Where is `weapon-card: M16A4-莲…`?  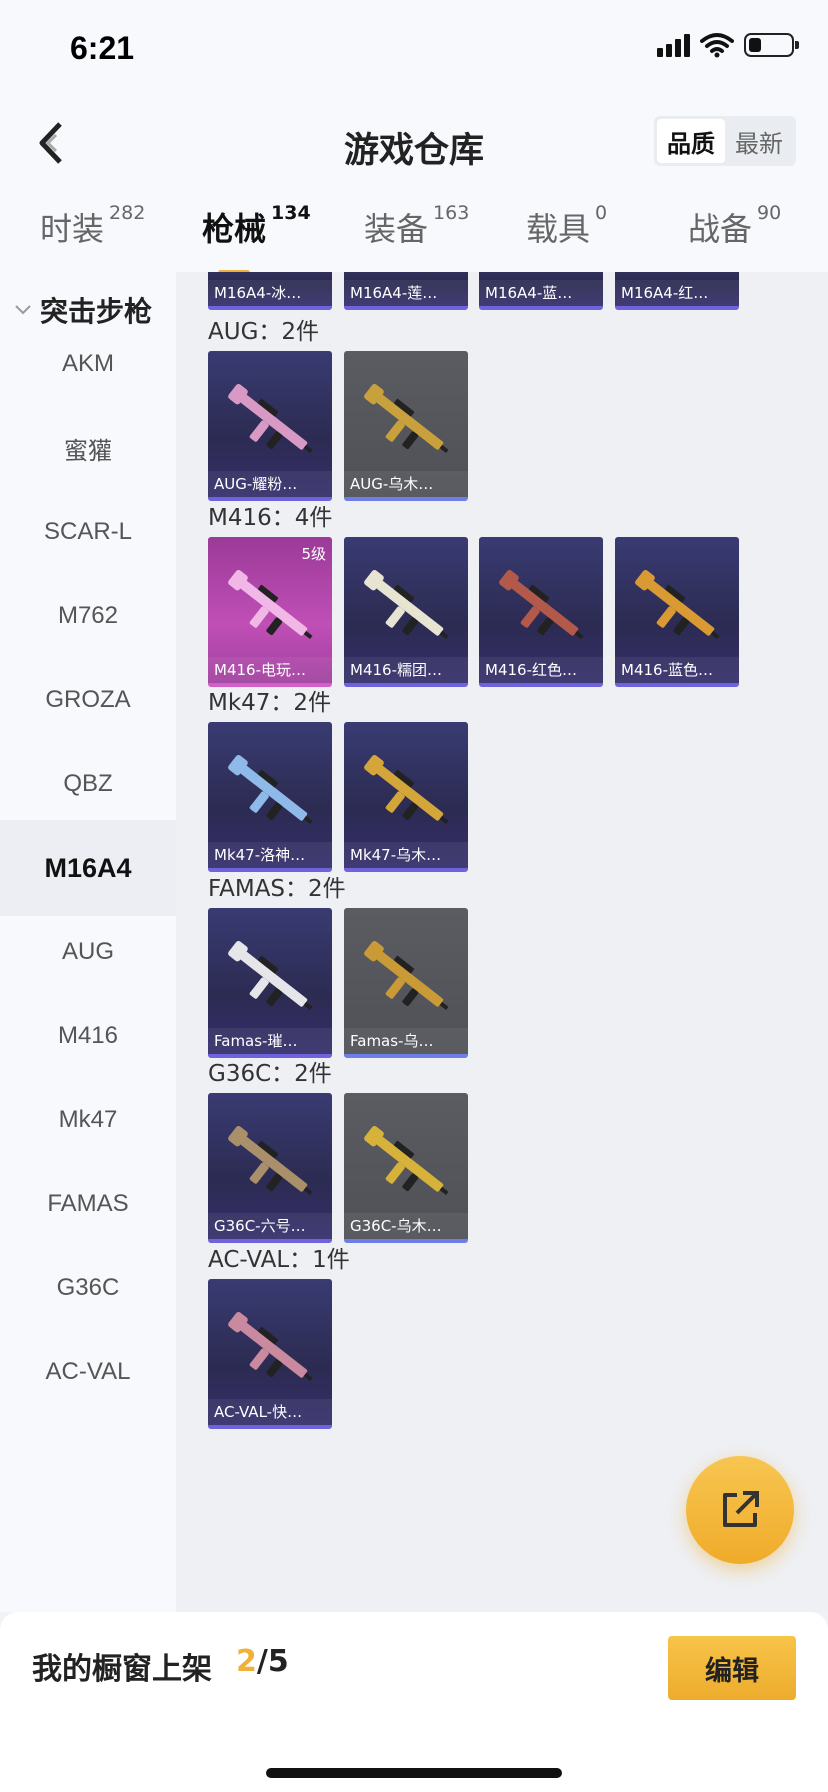
weapon-card: M16A4-莲… is located at coordinates (406, 291).